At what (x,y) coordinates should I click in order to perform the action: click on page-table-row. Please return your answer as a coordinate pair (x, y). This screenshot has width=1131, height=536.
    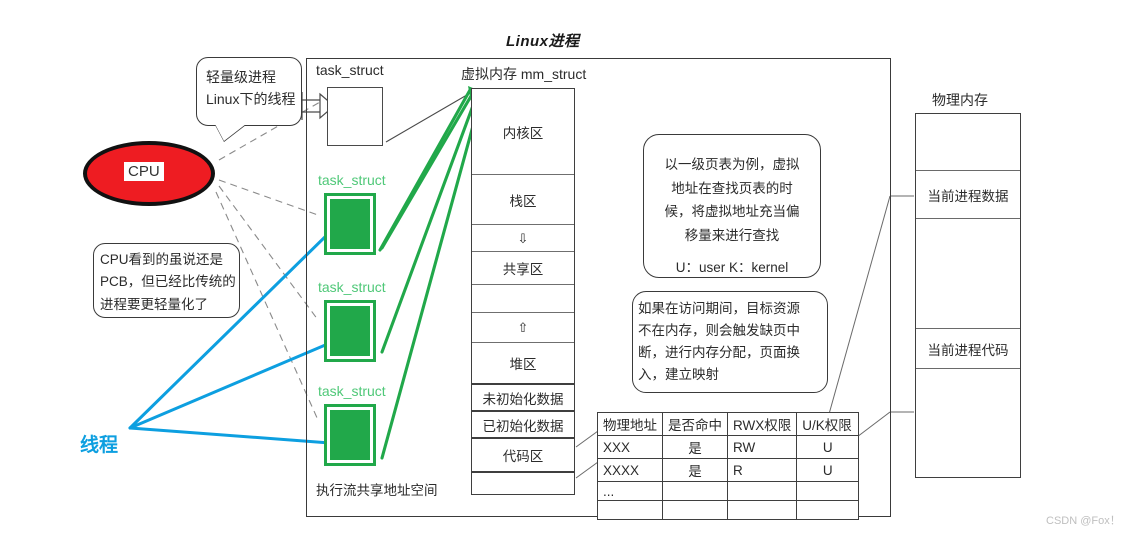
    Looking at the image, I should click on (728, 510).